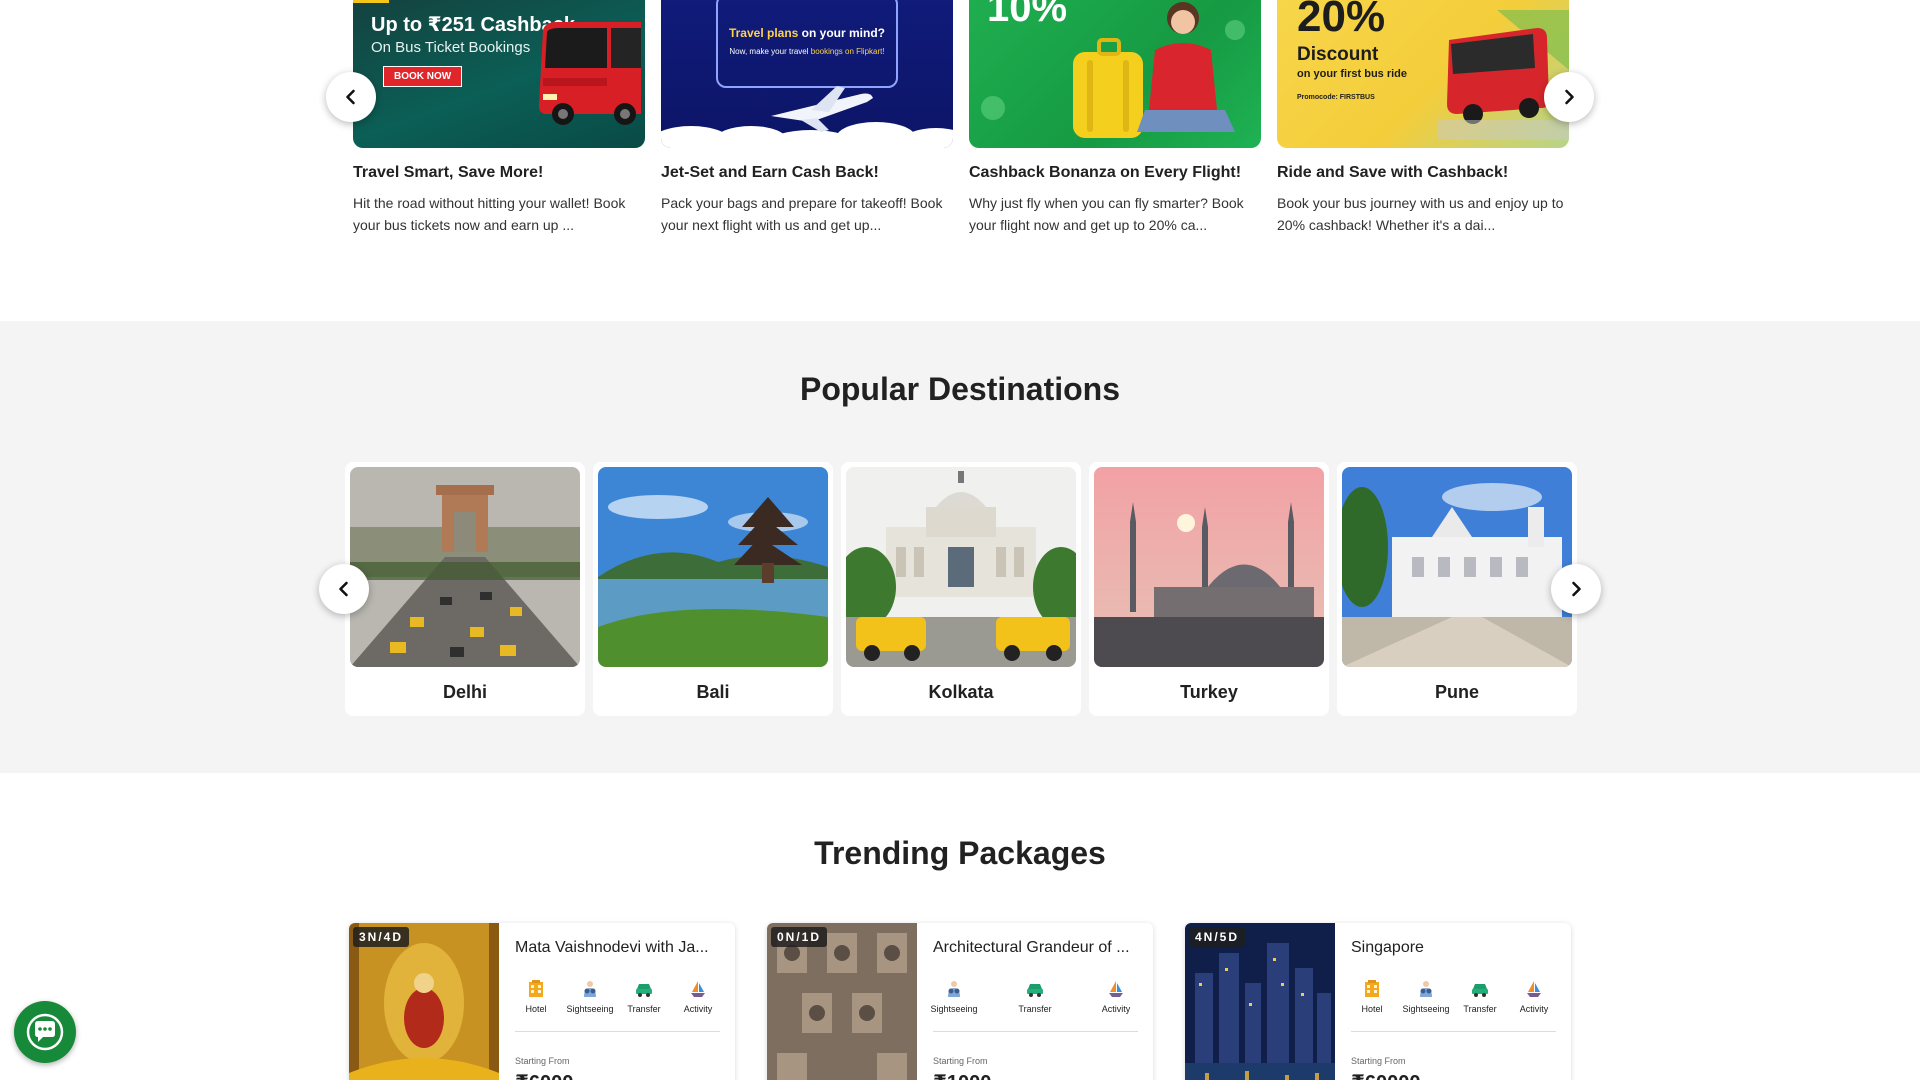  I want to click on banner-promocode: Promocode: FIRSTBUS, so click(1336, 97).